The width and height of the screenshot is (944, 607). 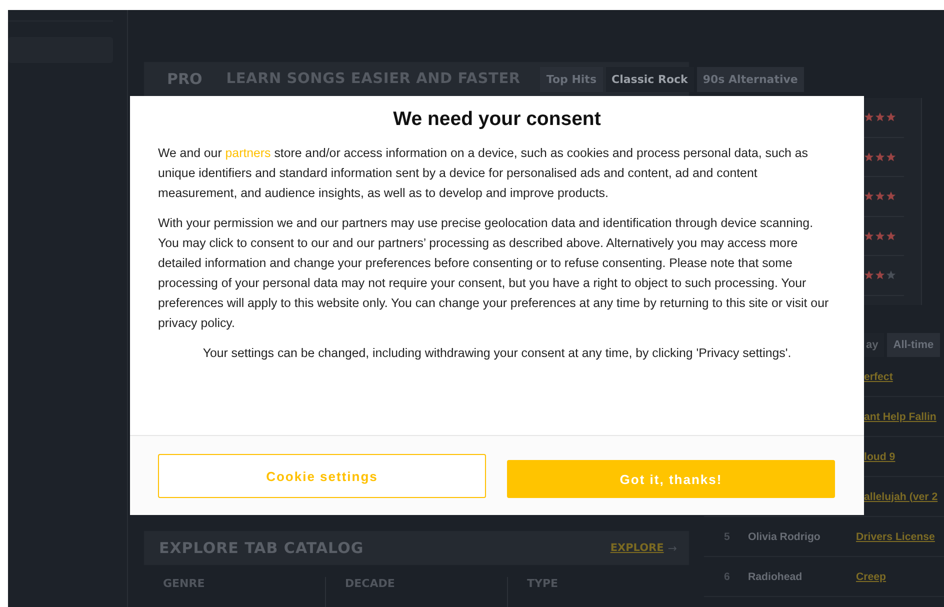 What do you see at coordinates (880, 456) in the screenshot?
I see `song-link: loud 9` at bounding box center [880, 456].